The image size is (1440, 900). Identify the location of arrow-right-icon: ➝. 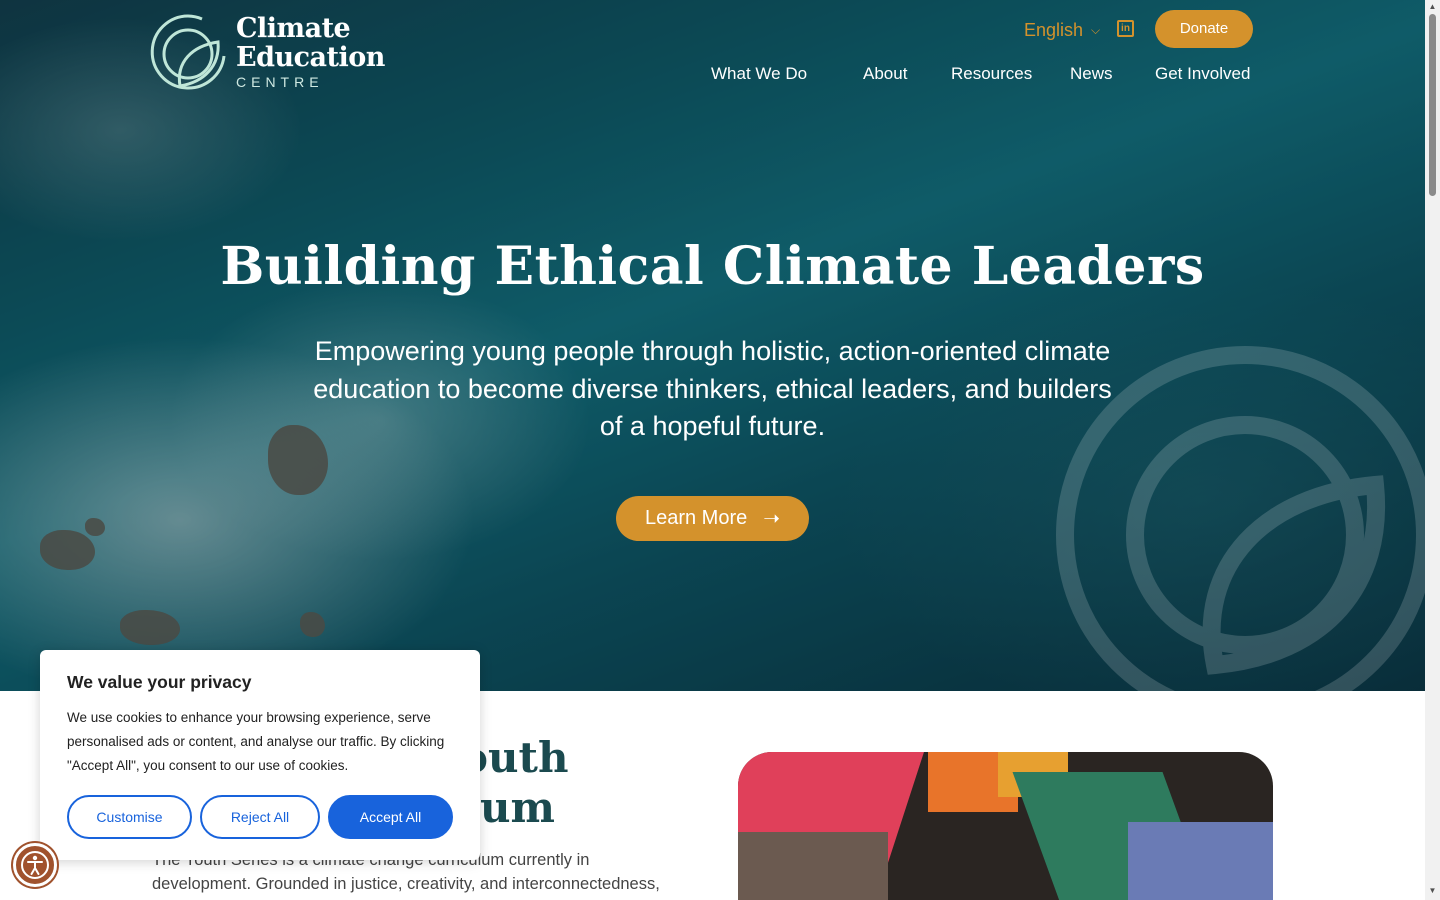
(772, 519).